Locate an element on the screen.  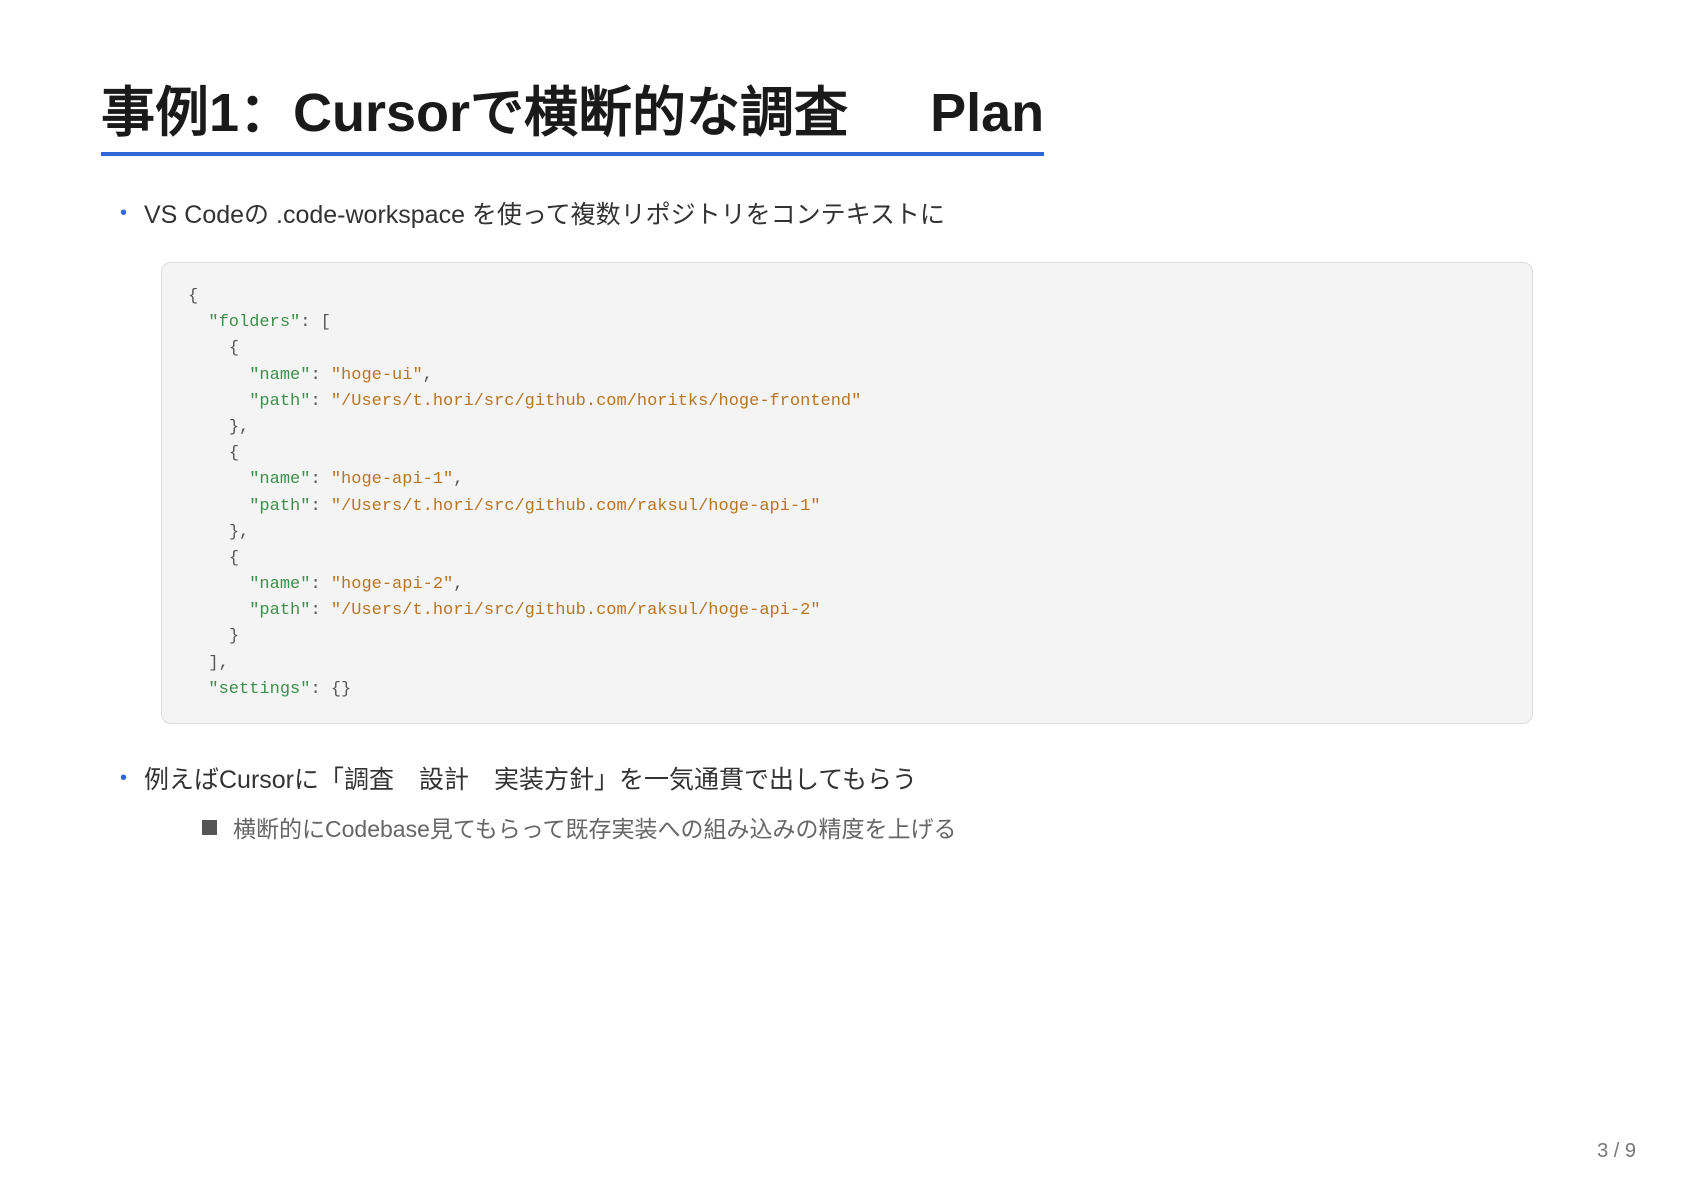
code-token: ], is located at coordinates (218, 663).